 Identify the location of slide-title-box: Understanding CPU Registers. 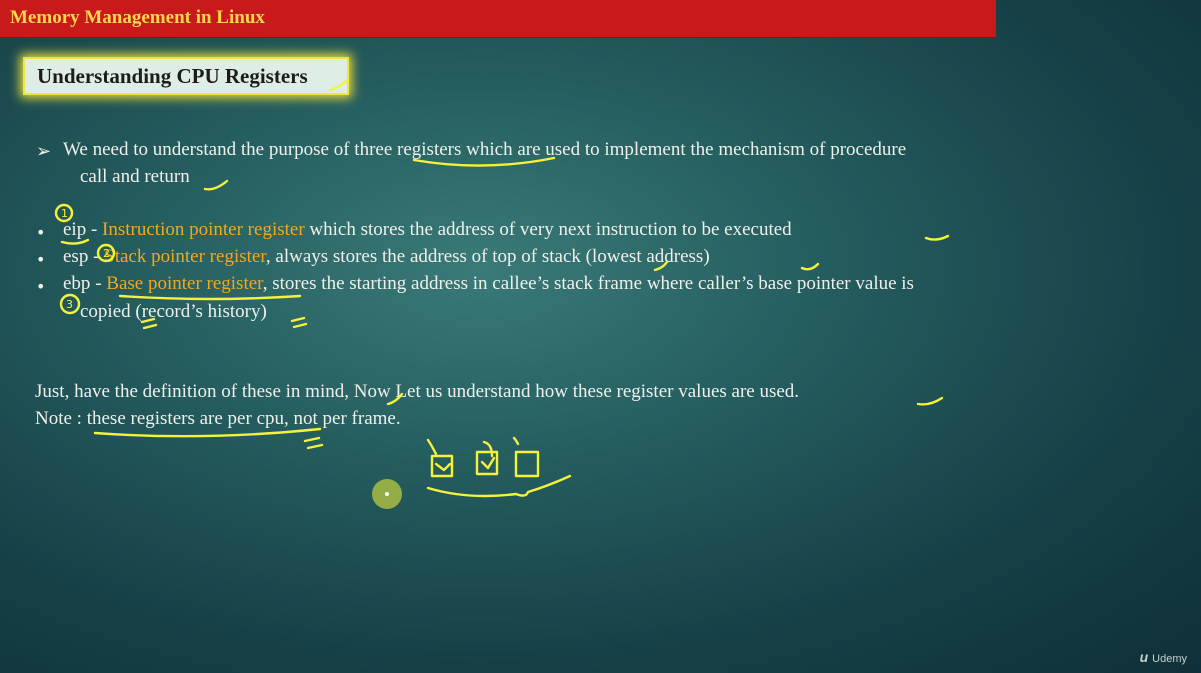
(186, 76).